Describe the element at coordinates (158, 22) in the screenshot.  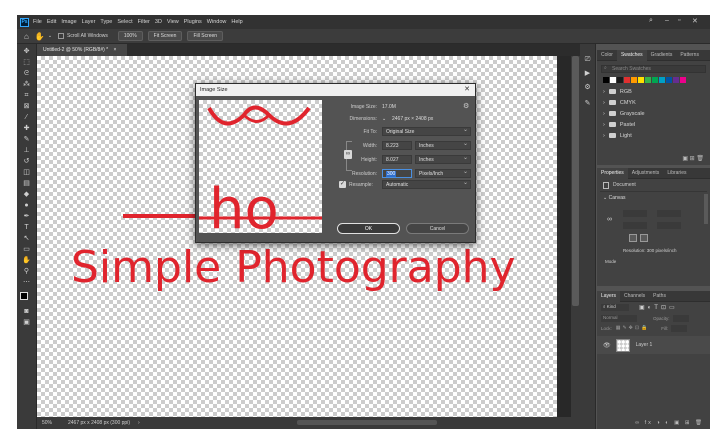
I see `menu-3d: 3D` at that location.